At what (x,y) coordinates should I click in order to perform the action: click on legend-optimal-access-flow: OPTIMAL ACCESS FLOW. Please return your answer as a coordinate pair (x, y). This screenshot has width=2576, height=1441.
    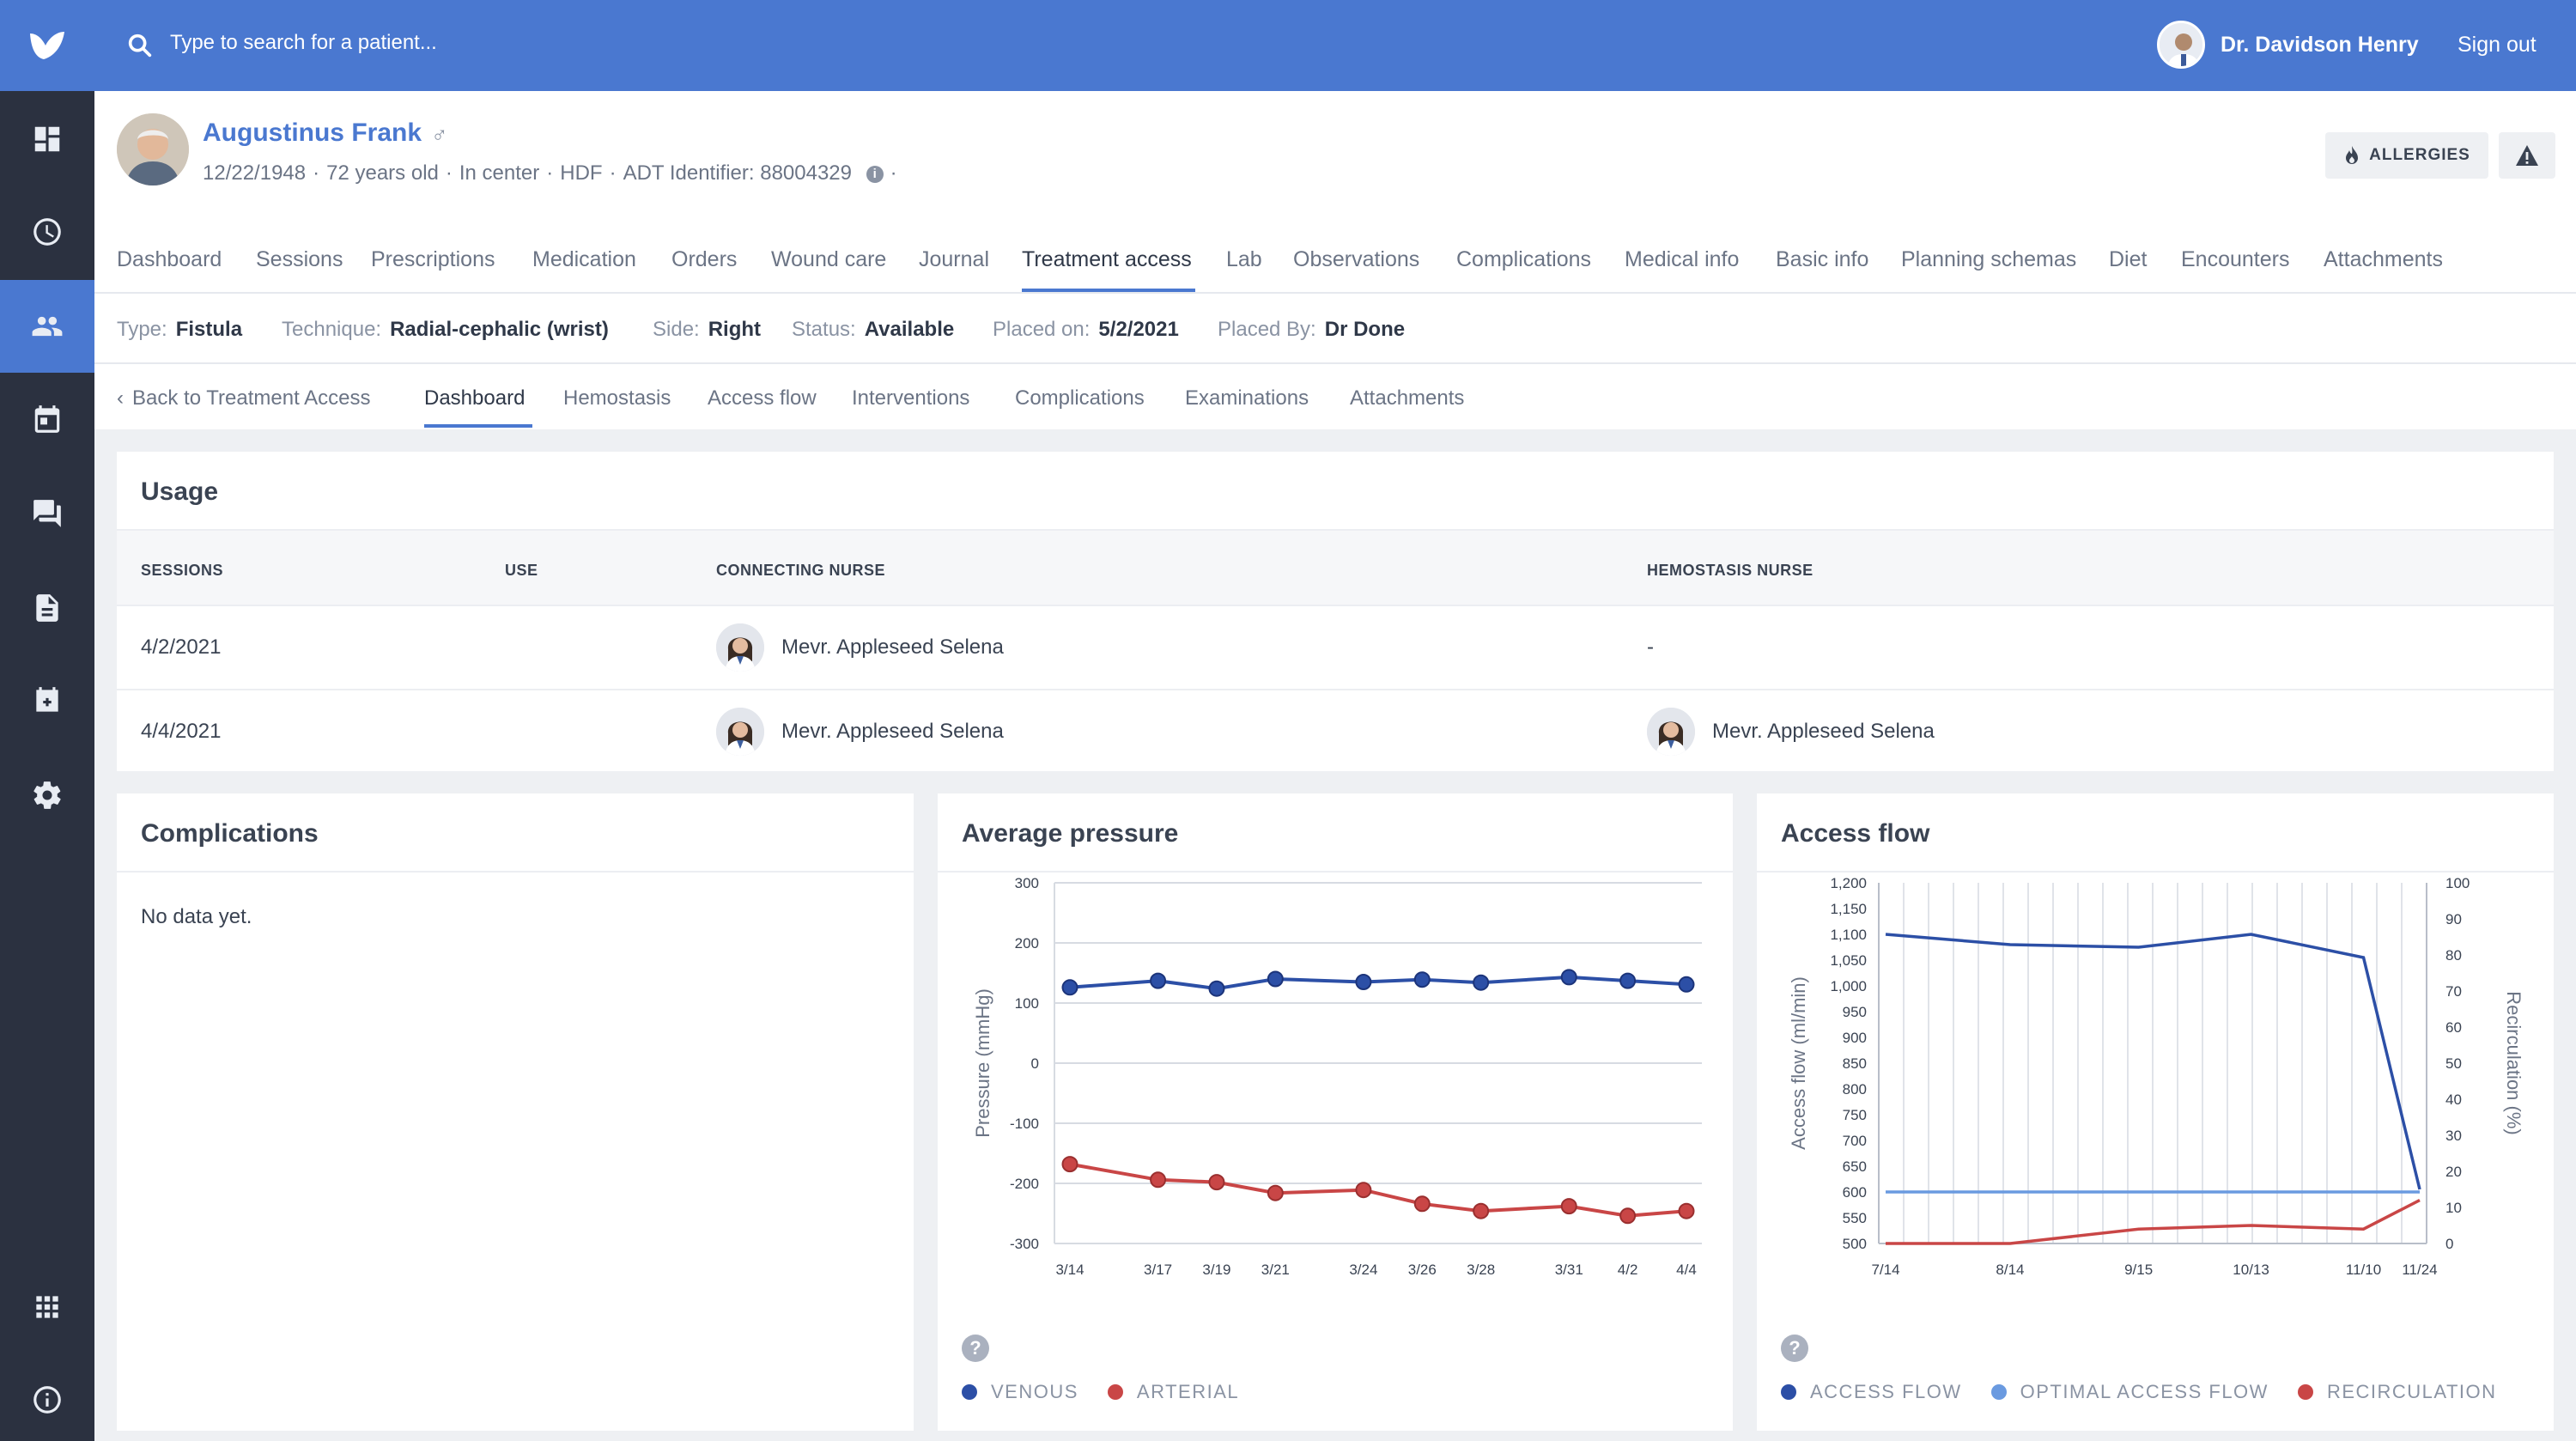
    Looking at the image, I should click on (2129, 1392).